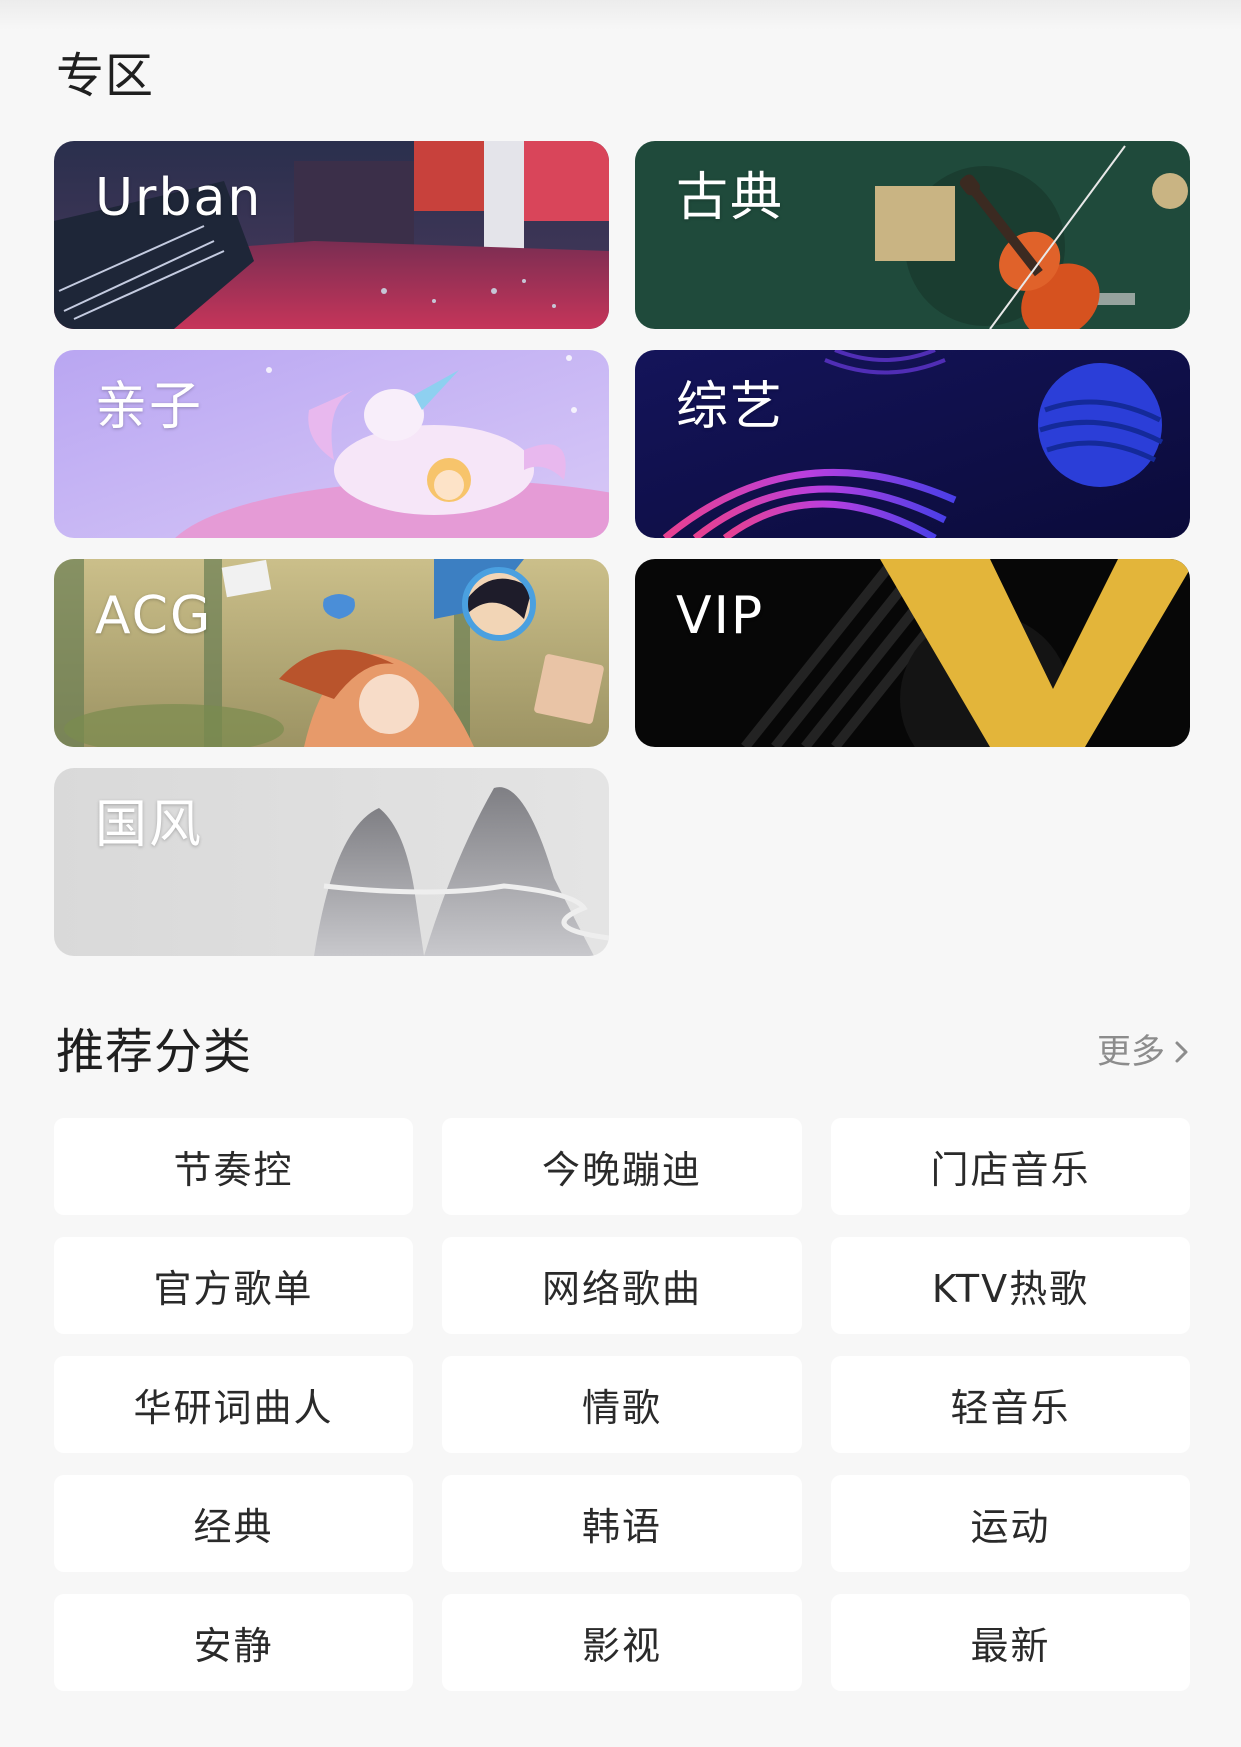 Image resolution: width=1241 pixels, height=1747 pixels. What do you see at coordinates (912, 653) in the screenshot?
I see `zone-card-vip: VIP` at bounding box center [912, 653].